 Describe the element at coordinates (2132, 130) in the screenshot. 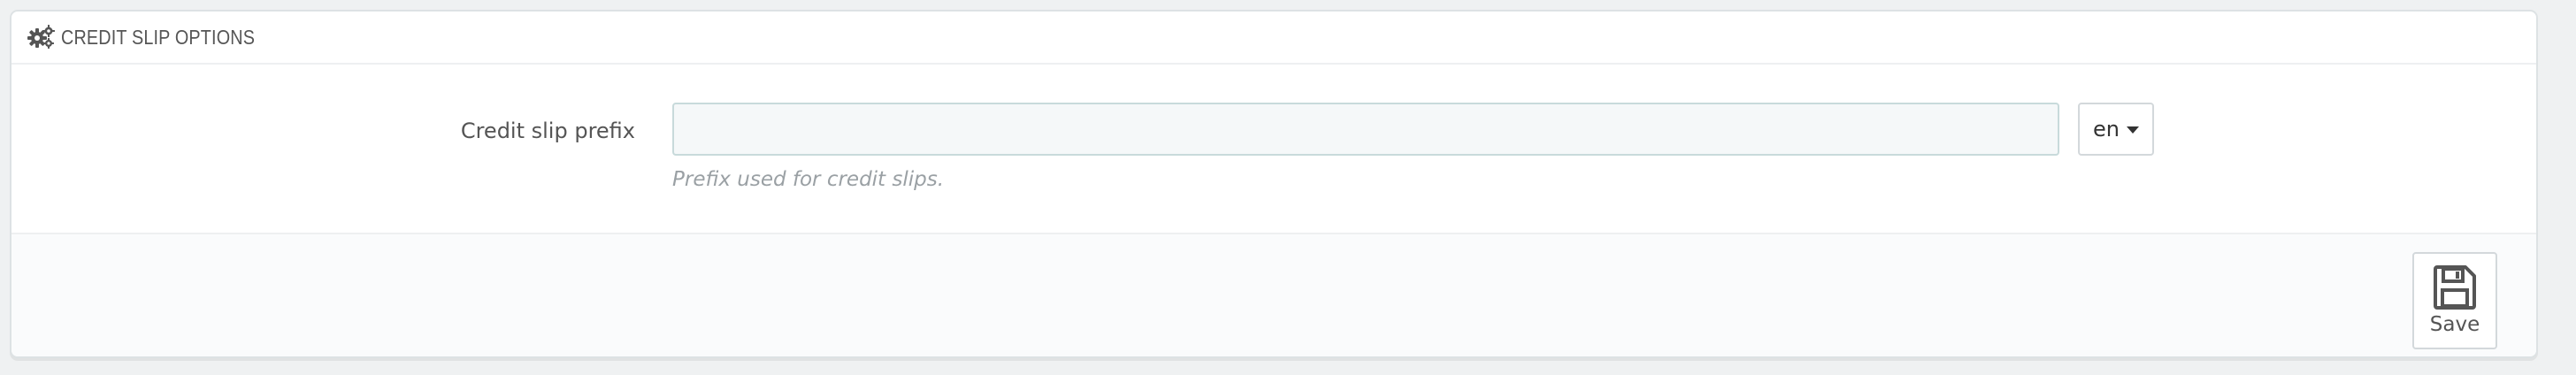

I see `caret-down-icon` at that location.